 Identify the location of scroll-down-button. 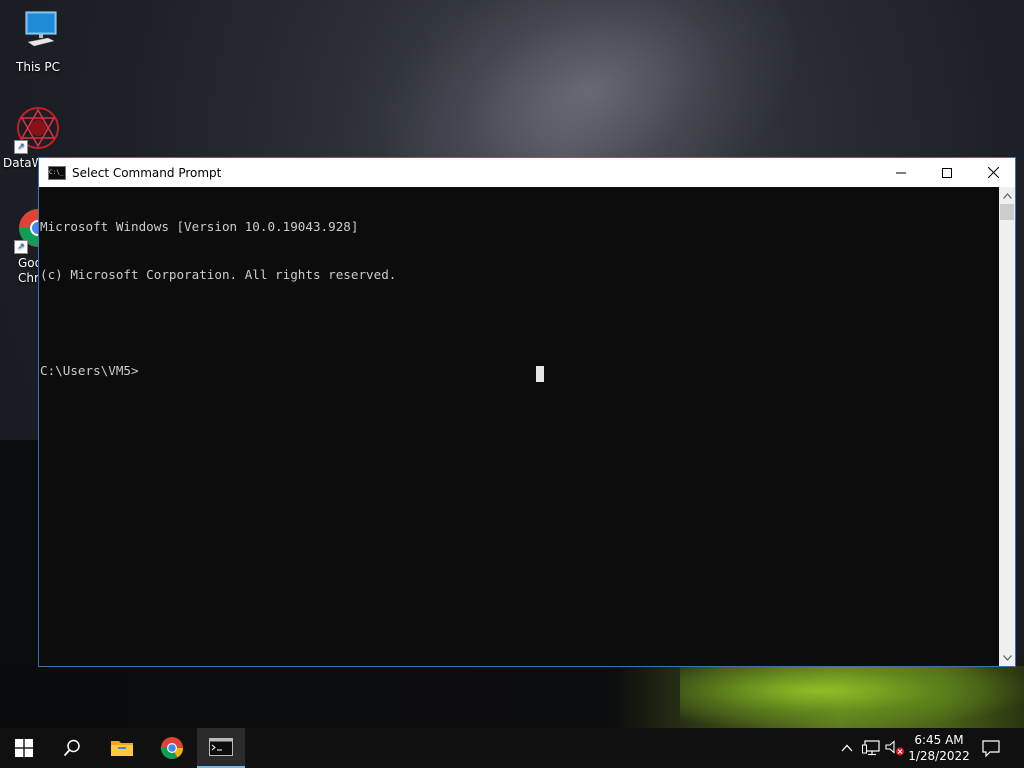
(1007, 657).